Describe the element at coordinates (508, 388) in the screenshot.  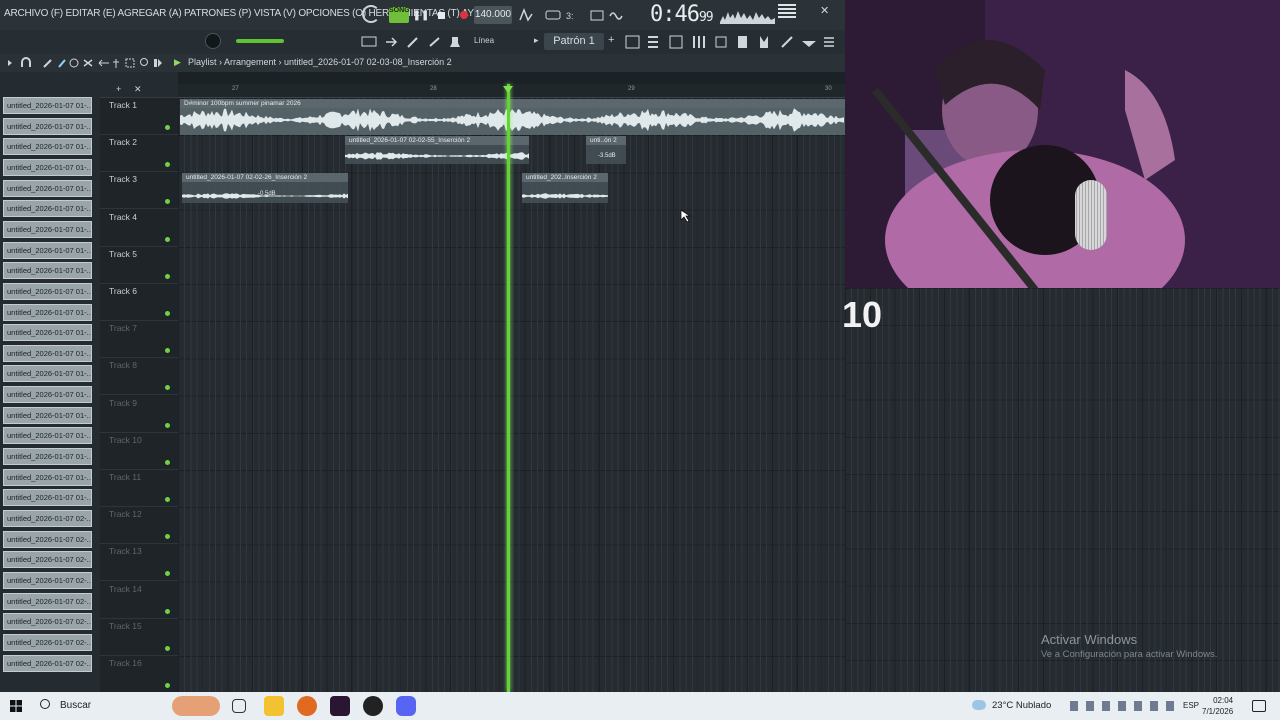
I see `playhead` at that location.